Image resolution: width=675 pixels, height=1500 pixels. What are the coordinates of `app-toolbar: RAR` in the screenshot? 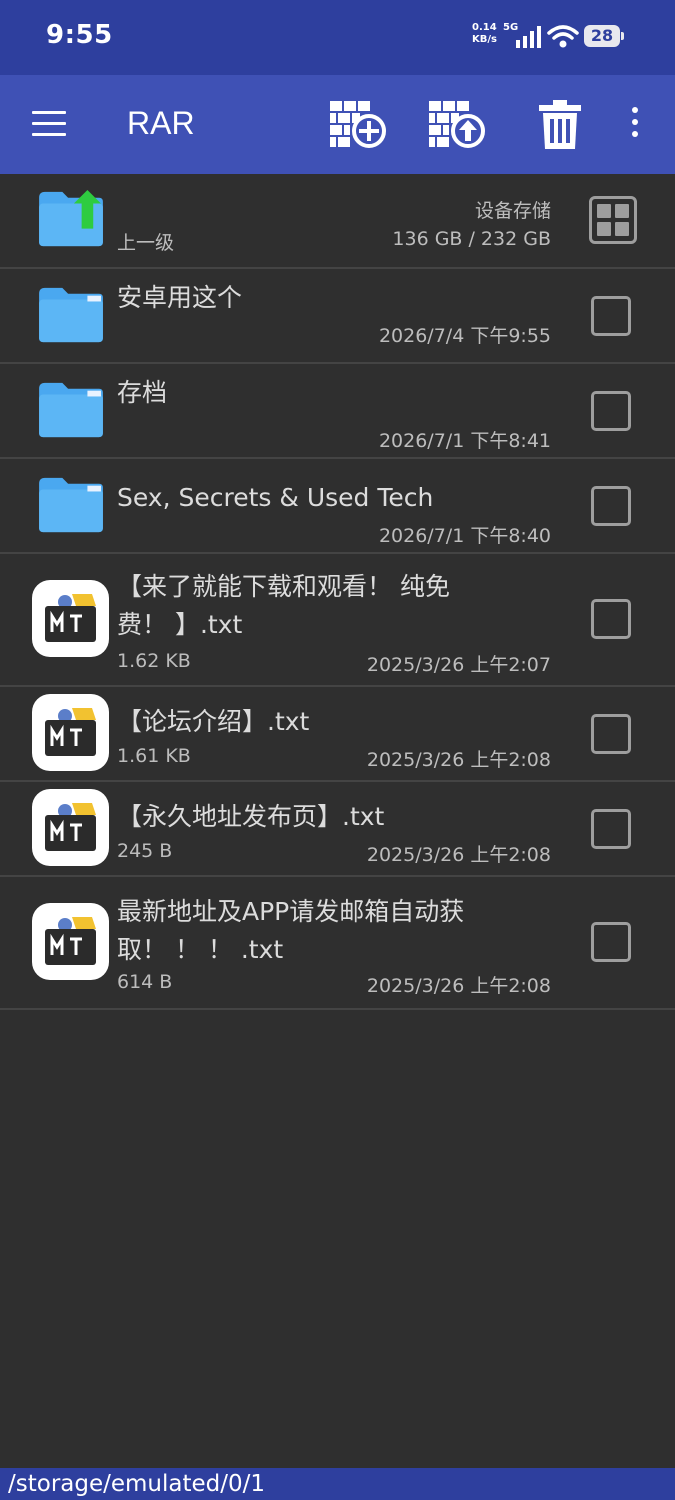 It's located at (337, 124).